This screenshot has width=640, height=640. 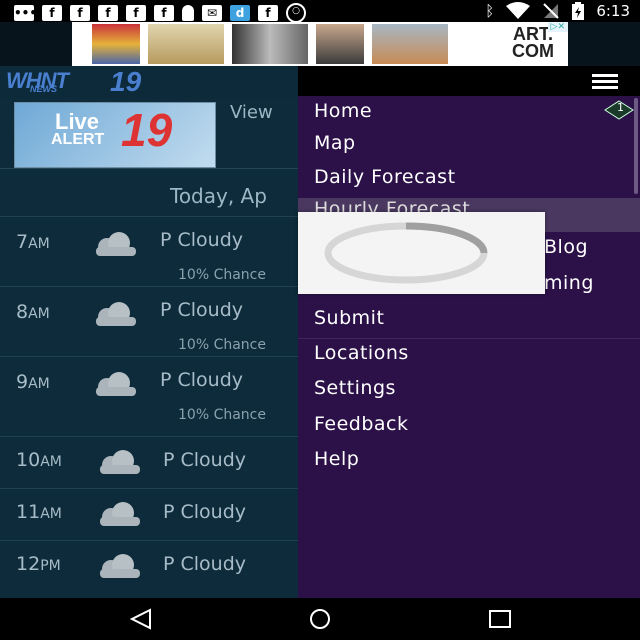 What do you see at coordinates (33, 312) in the screenshot?
I see `hour-time: 8AM` at bounding box center [33, 312].